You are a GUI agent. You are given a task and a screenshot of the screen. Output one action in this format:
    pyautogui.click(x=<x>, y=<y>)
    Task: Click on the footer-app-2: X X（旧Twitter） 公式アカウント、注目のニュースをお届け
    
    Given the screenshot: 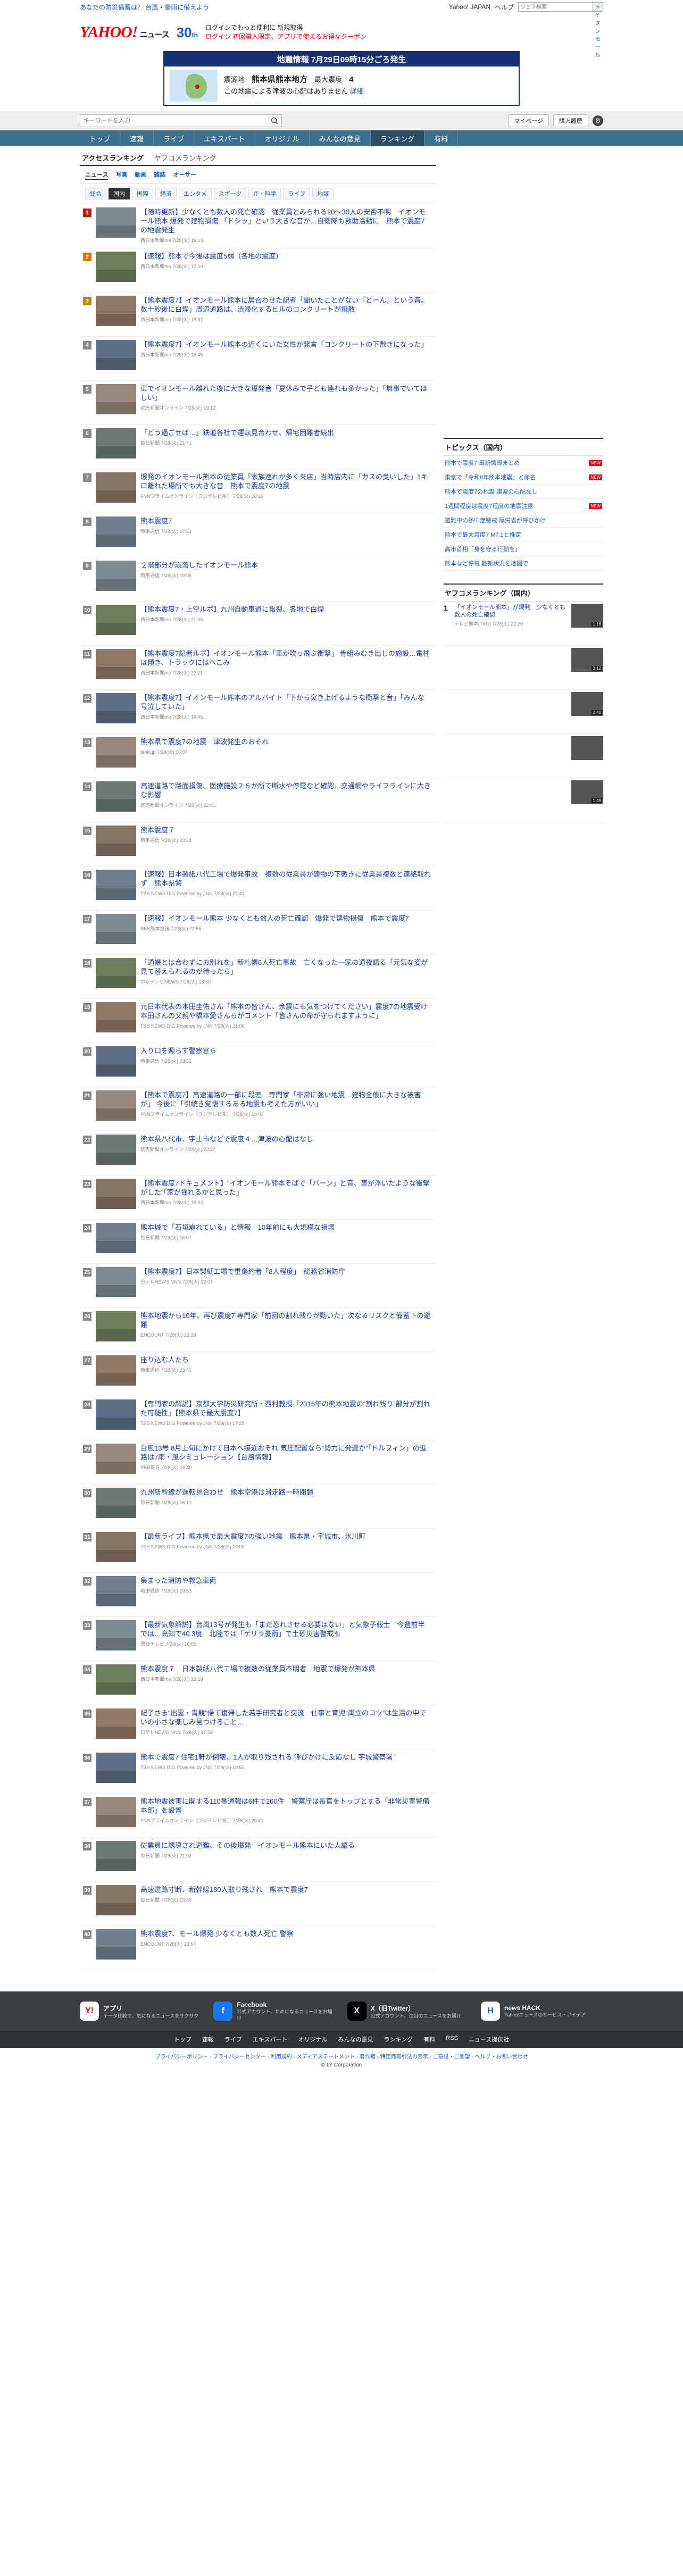 What is the action you would take?
    pyautogui.click(x=408, y=2011)
    